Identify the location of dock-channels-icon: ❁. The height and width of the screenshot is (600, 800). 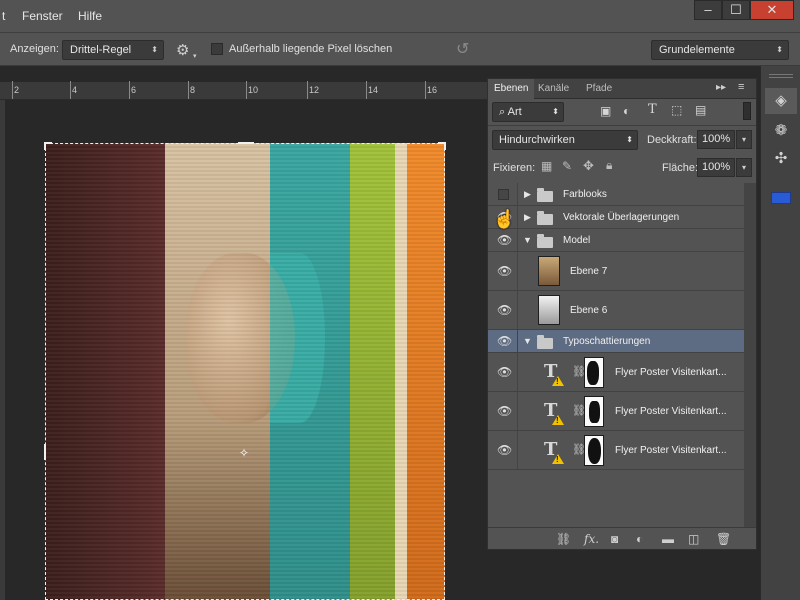
(781, 131).